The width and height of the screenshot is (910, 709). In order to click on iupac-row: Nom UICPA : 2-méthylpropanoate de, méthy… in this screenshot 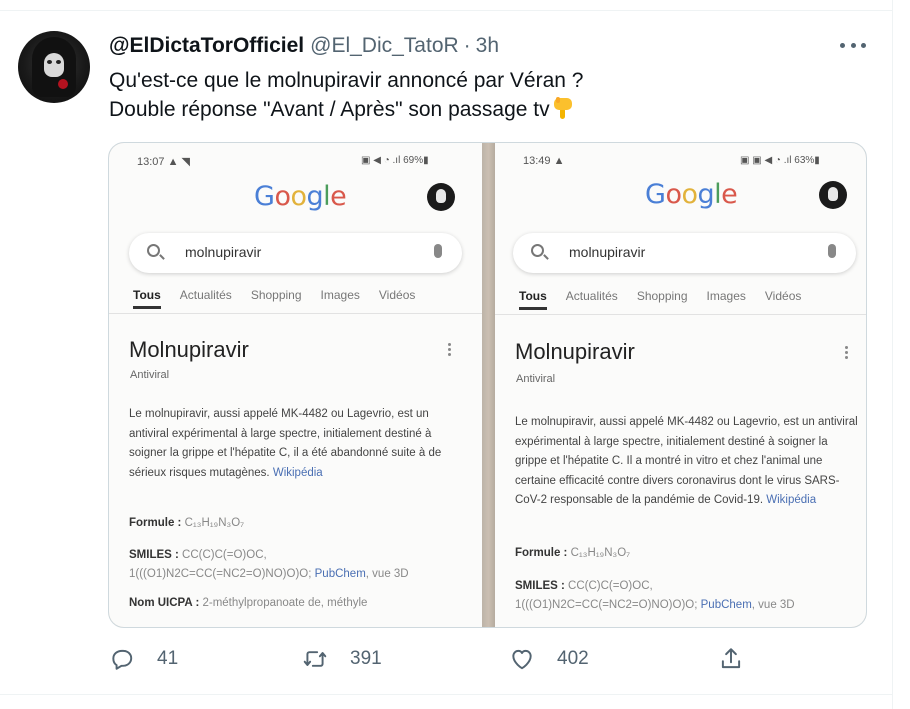, I will do `click(248, 603)`.